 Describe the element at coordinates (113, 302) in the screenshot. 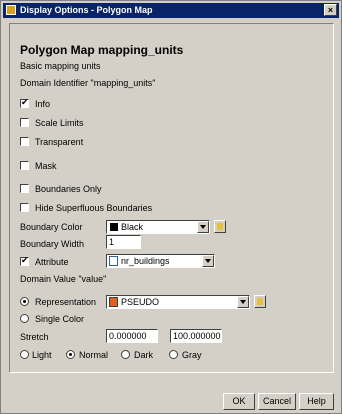

I see `representation-icon` at that location.